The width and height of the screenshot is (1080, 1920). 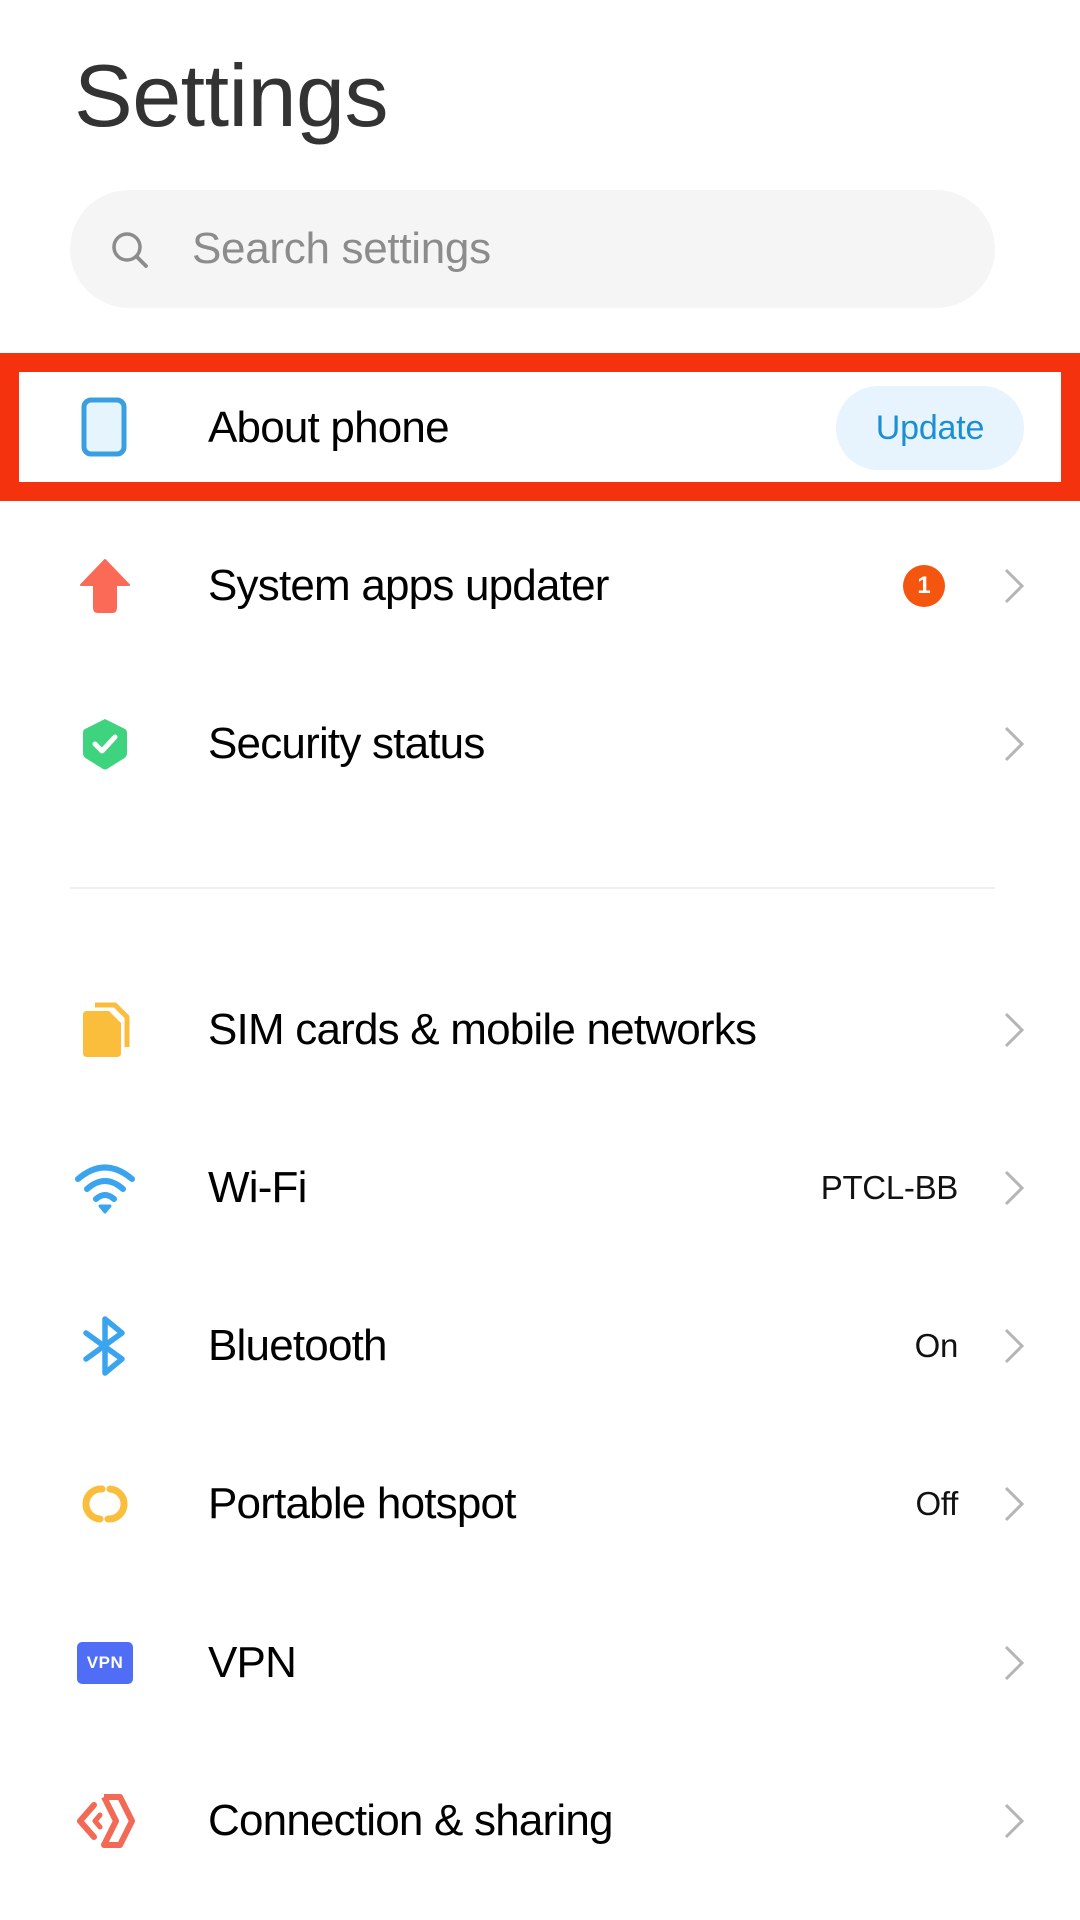 What do you see at coordinates (252, 1662) in the screenshot?
I see `settings-item-label: VPN` at bounding box center [252, 1662].